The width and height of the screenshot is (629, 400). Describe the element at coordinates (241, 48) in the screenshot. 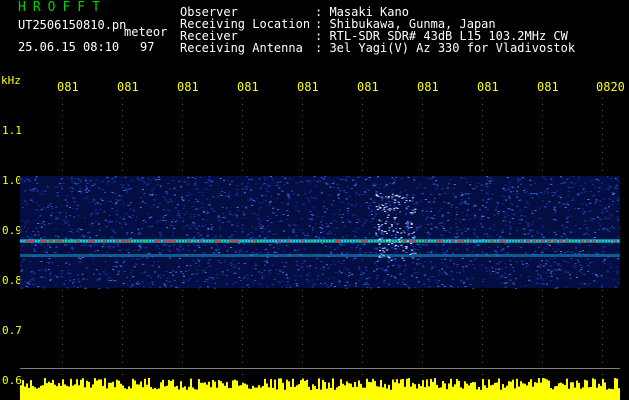

I see `antenna-label: Receiving Antenna` at that location.